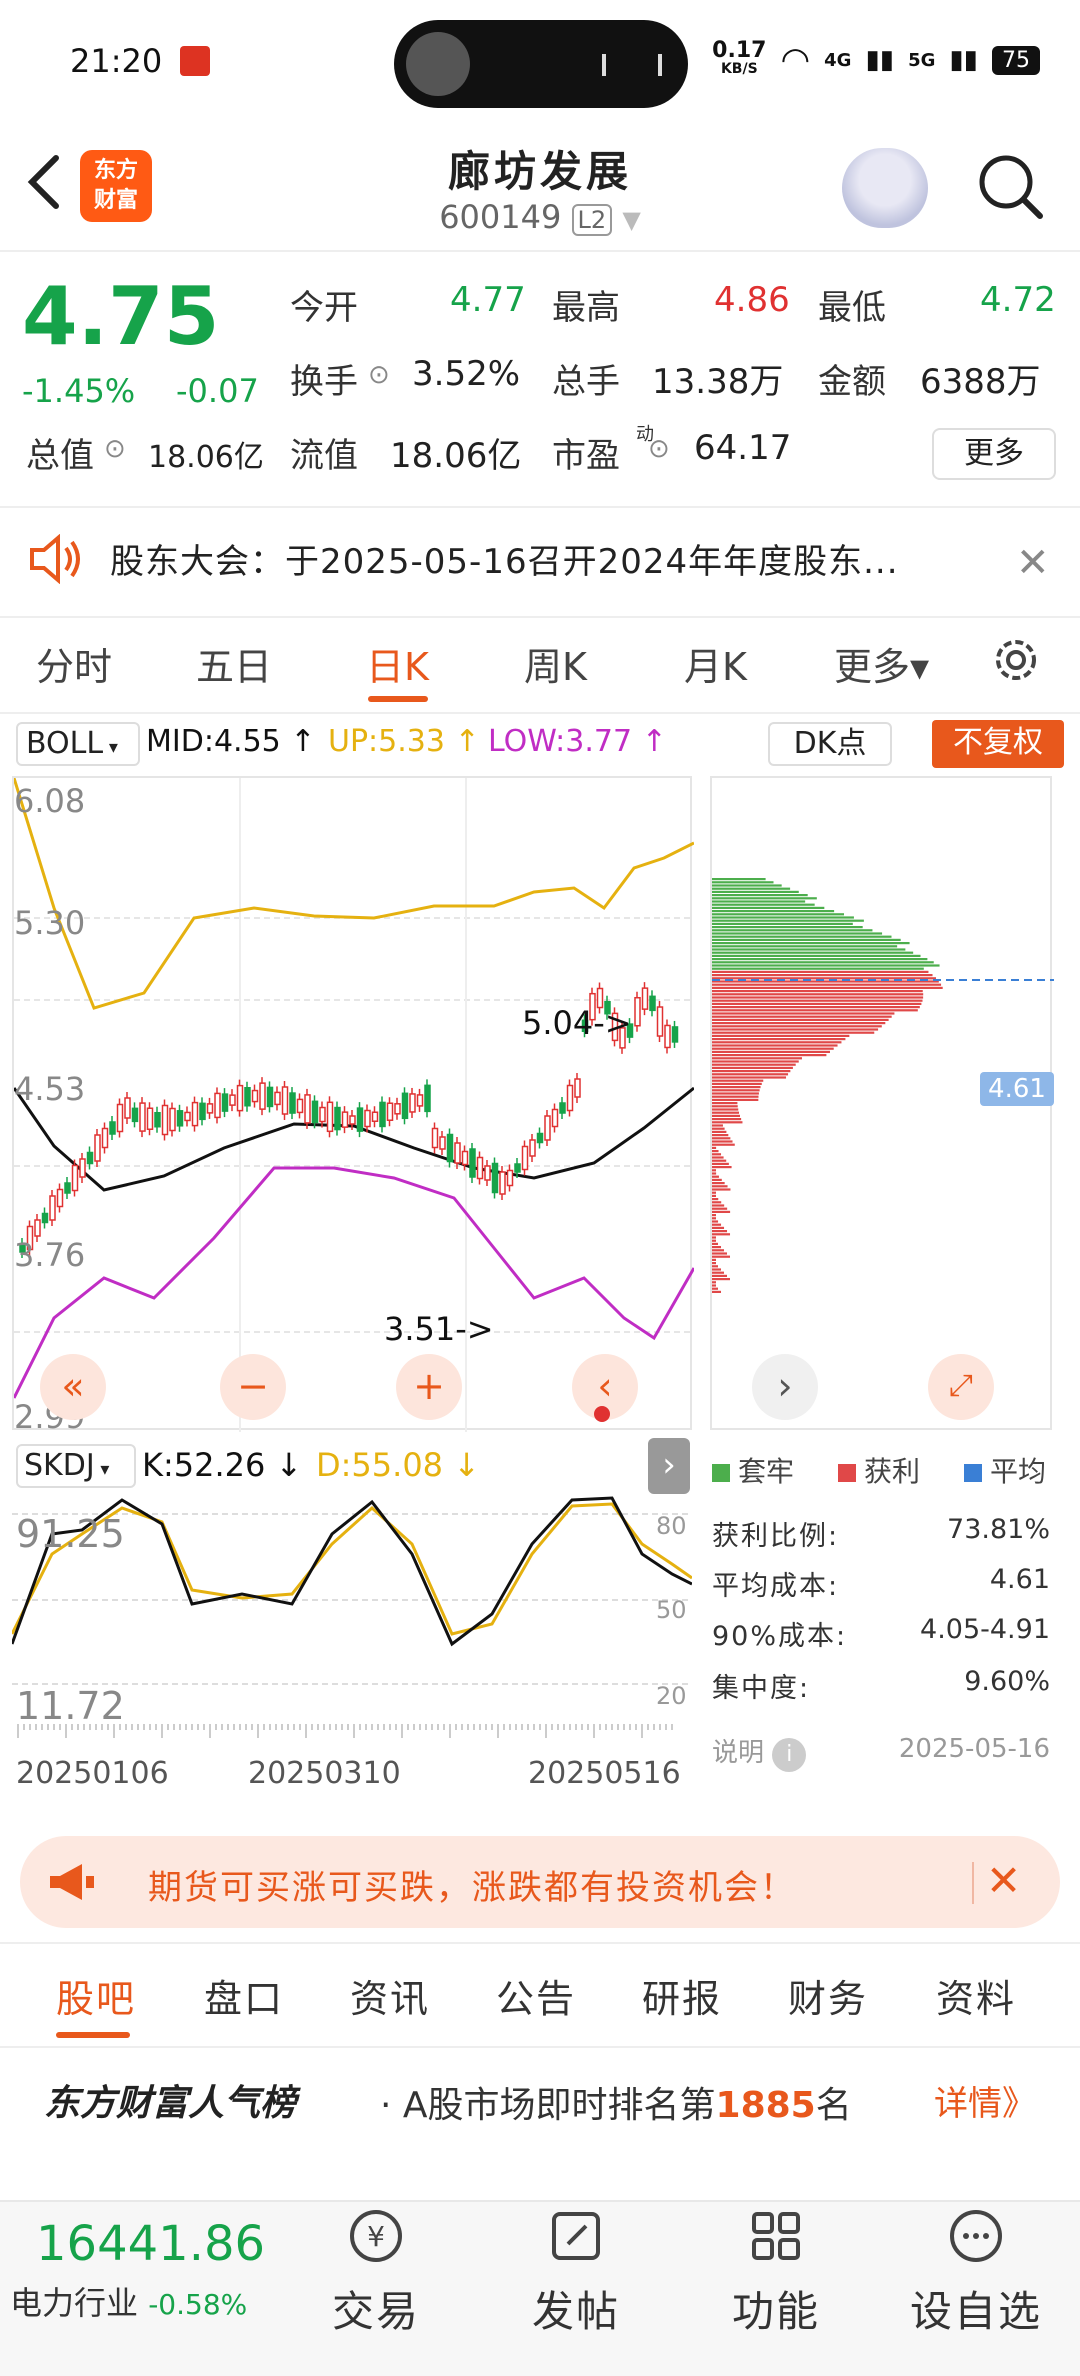 The image size is (1080, 2376). What do you see at coordinates (671, 1610) in the screenshot?
I see `sub-grid-label: 50` at bounding box center [671, 1610].